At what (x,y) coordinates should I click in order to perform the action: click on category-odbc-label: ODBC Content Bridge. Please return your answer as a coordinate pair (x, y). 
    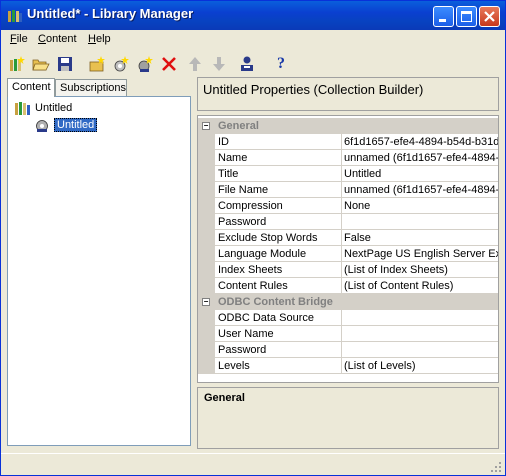
    Looking at the image, I should click on (275, 302).